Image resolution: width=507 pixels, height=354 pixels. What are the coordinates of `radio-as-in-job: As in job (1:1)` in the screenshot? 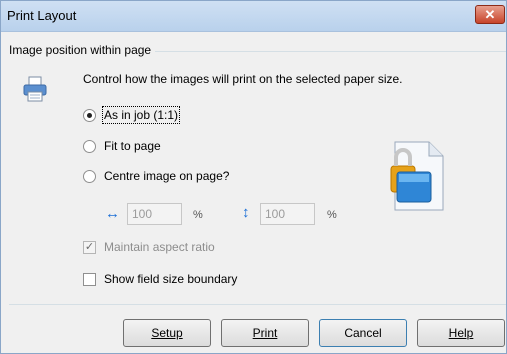 It's located at (132, 115).